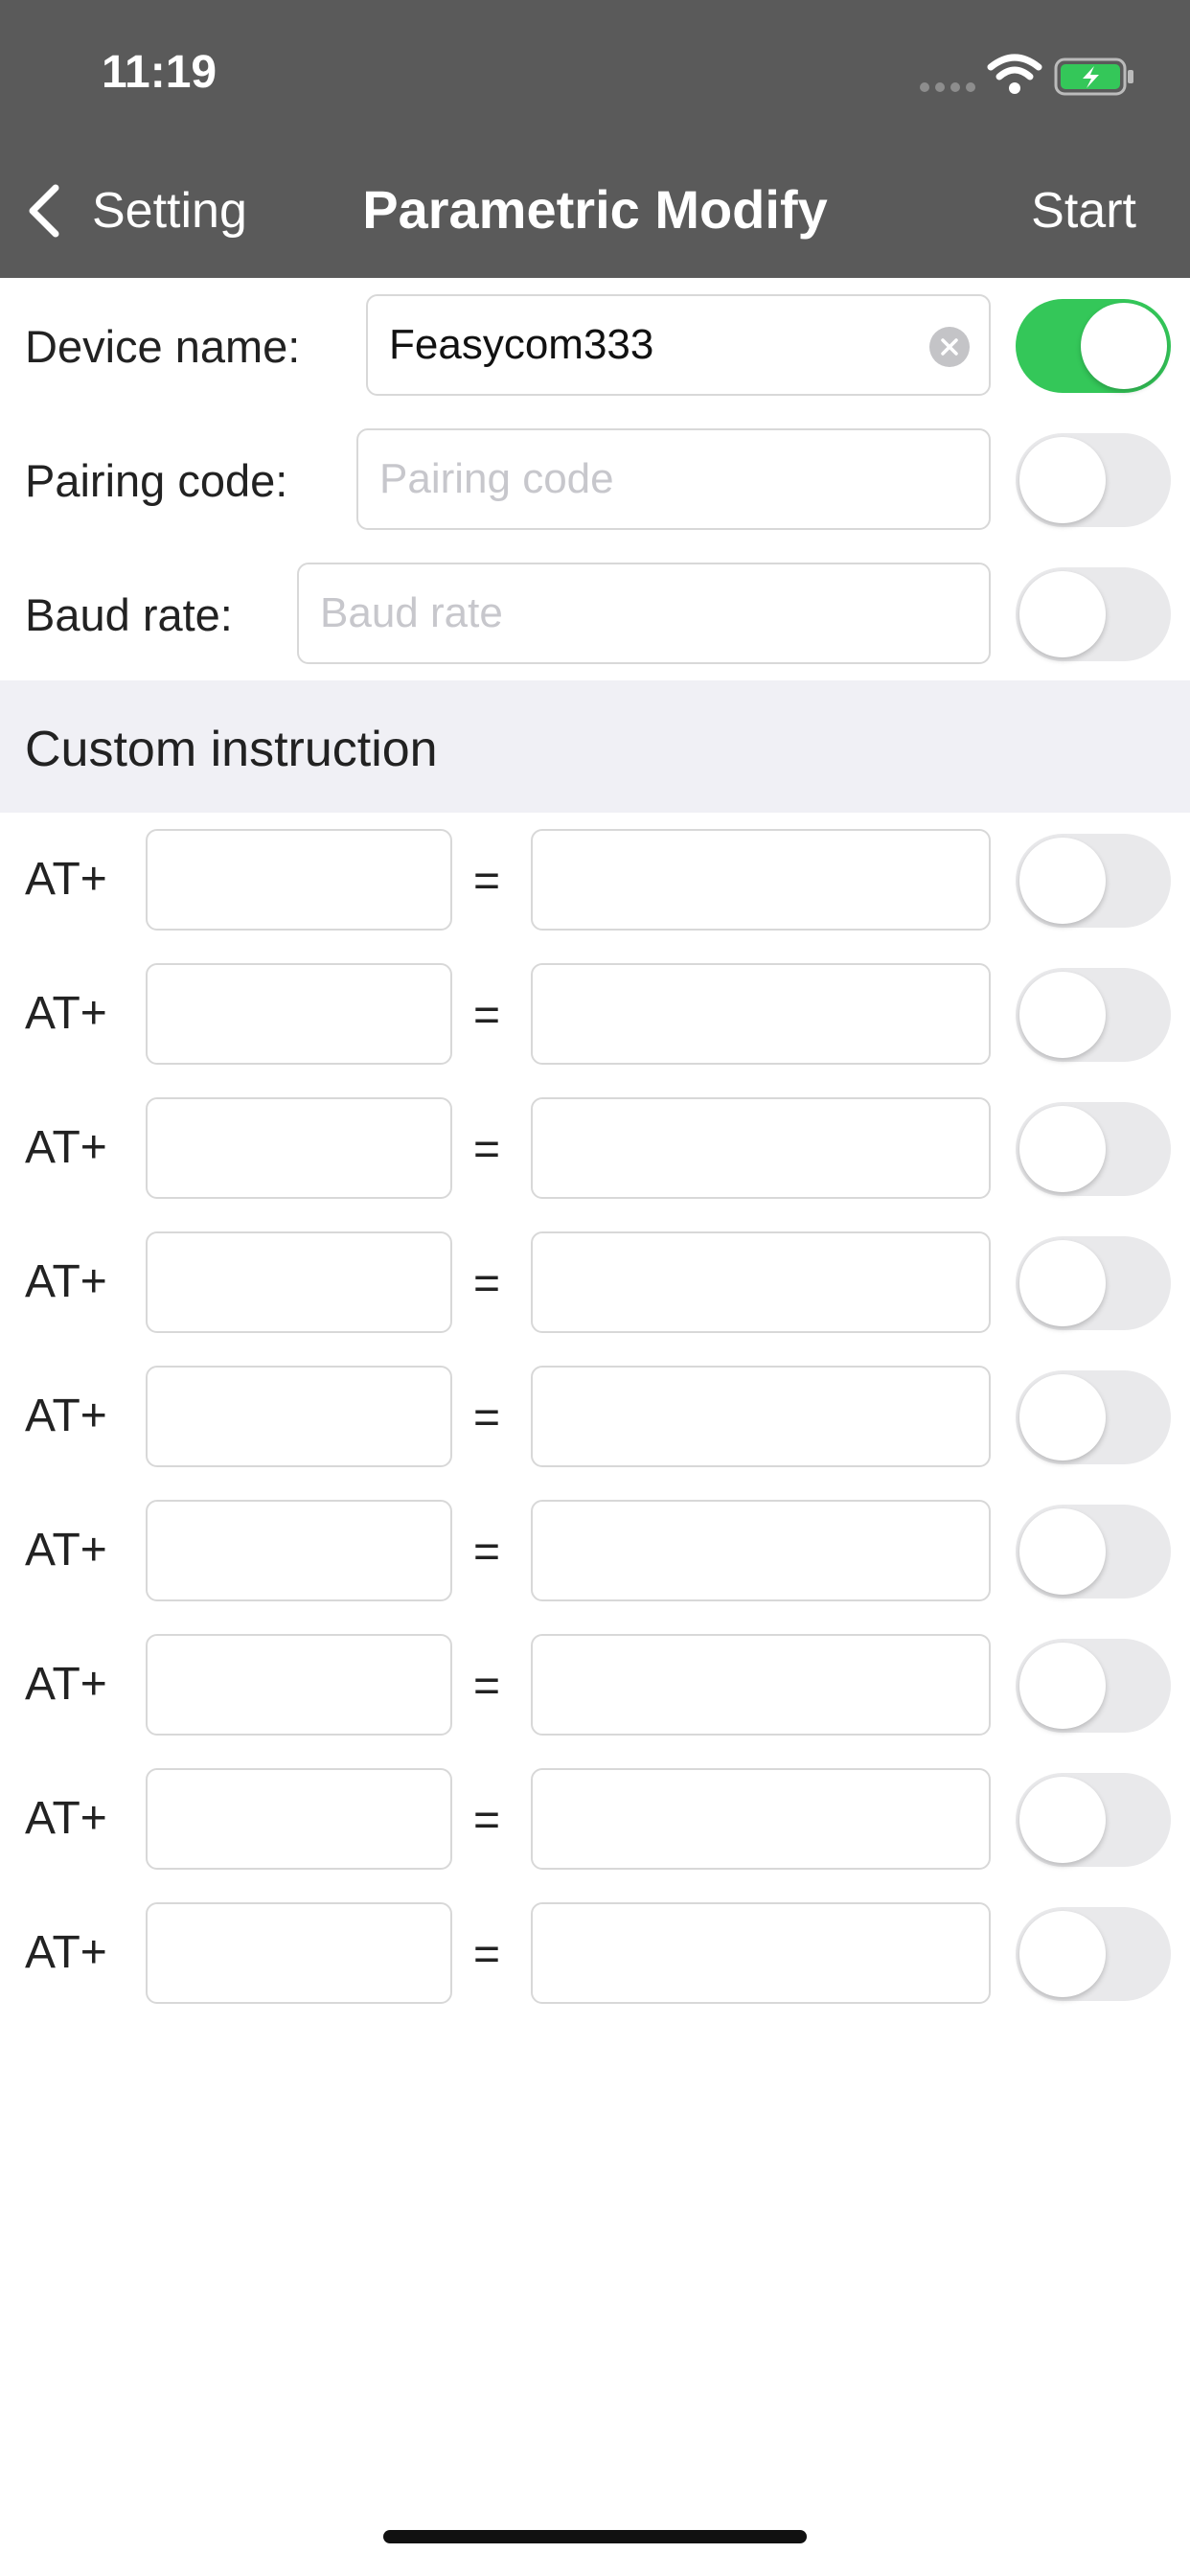 This screenshot has height=2576, width=1190. Describe the element at coordinates (497, 478) in the screenshot. I see `pairing-code-placeholder: Pairing code` at that location.